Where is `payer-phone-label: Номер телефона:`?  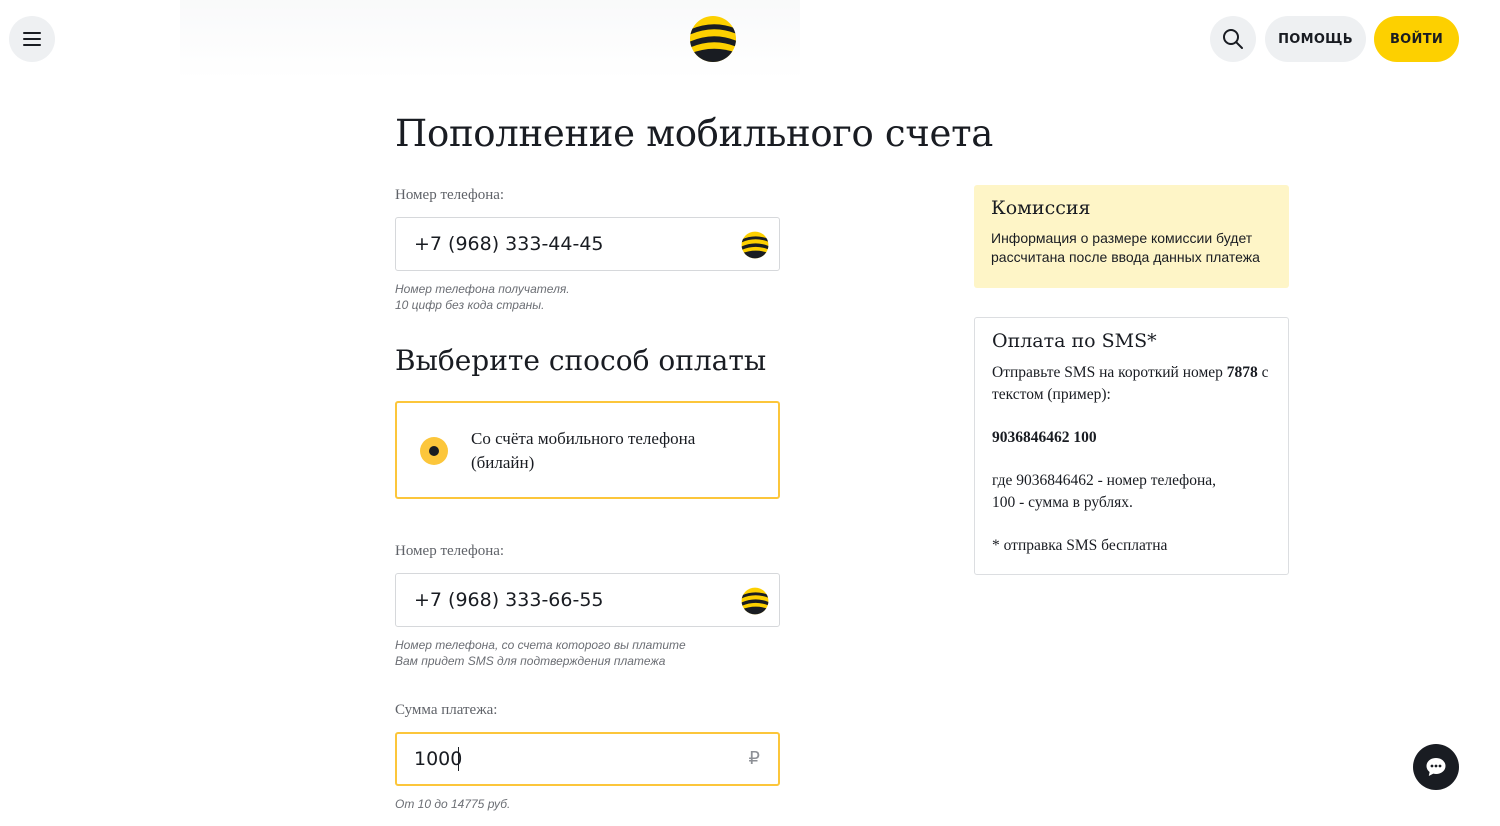
payer-phone-label: Номер телефона: is located at coordinates (450, 551).